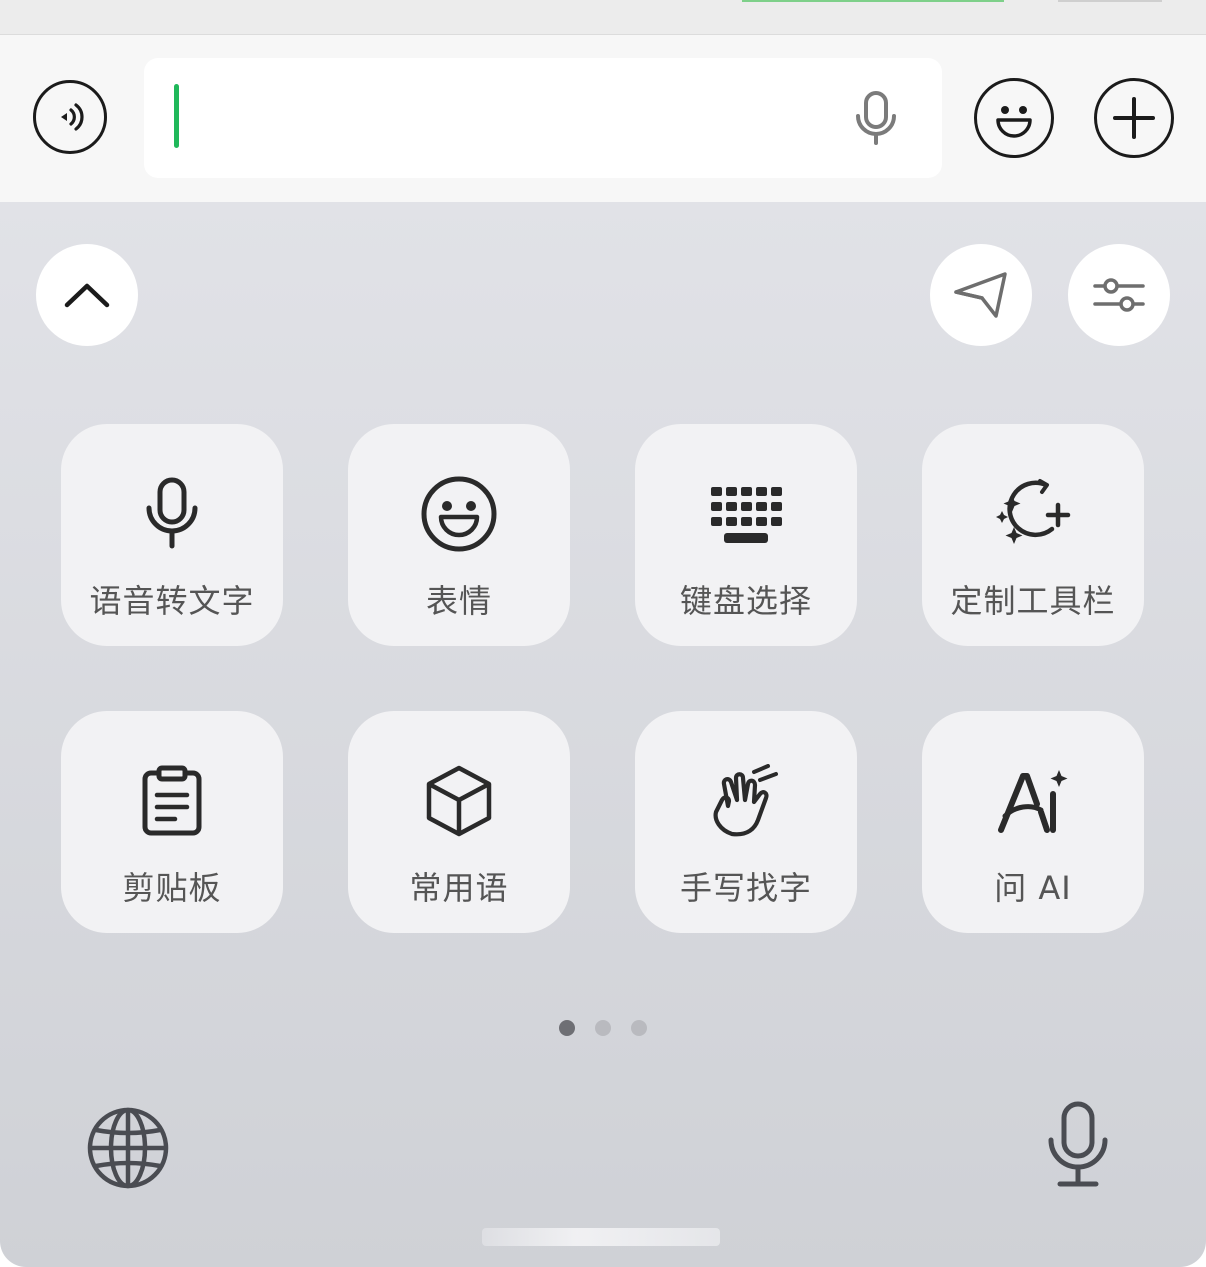  What do you see at coordinates (459, 801) in the screenshot?
I see `cube-icon` at bounding box center [459, 801].